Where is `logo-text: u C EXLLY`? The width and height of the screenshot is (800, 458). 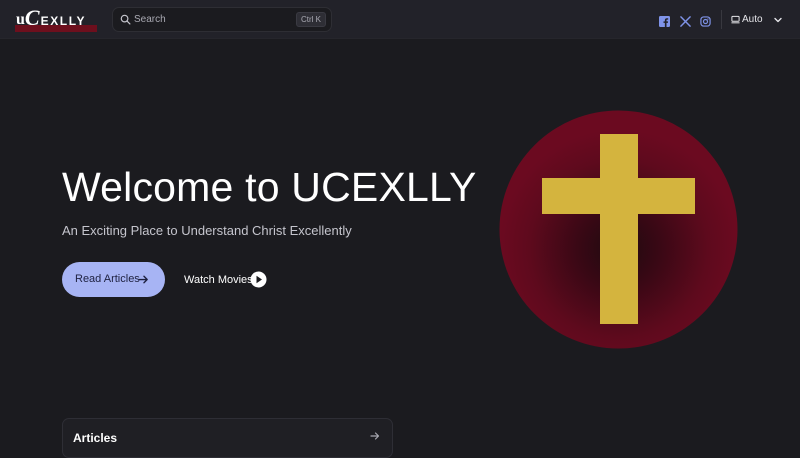 logo-text: u C EXLLY is located at coordinates (51, 17).